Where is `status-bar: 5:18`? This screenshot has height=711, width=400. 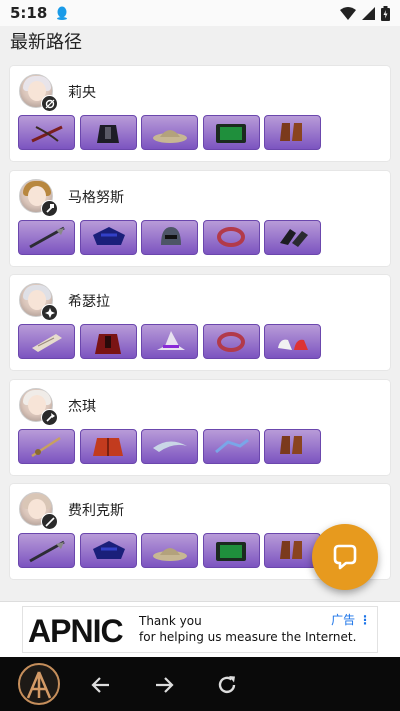 status-bar: 5:18 is located at coordinates (200, 13).